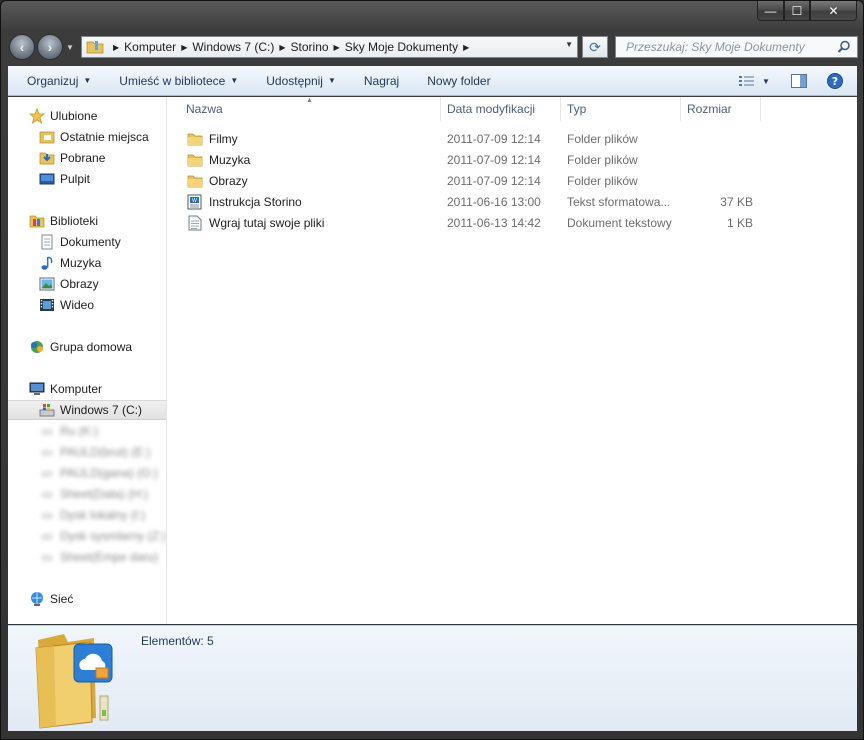  What do you see at coordinates (494, 222) in the screenshot?
I see `file-date: 2011-06-13 14:42` at bounding box center [494, 222].